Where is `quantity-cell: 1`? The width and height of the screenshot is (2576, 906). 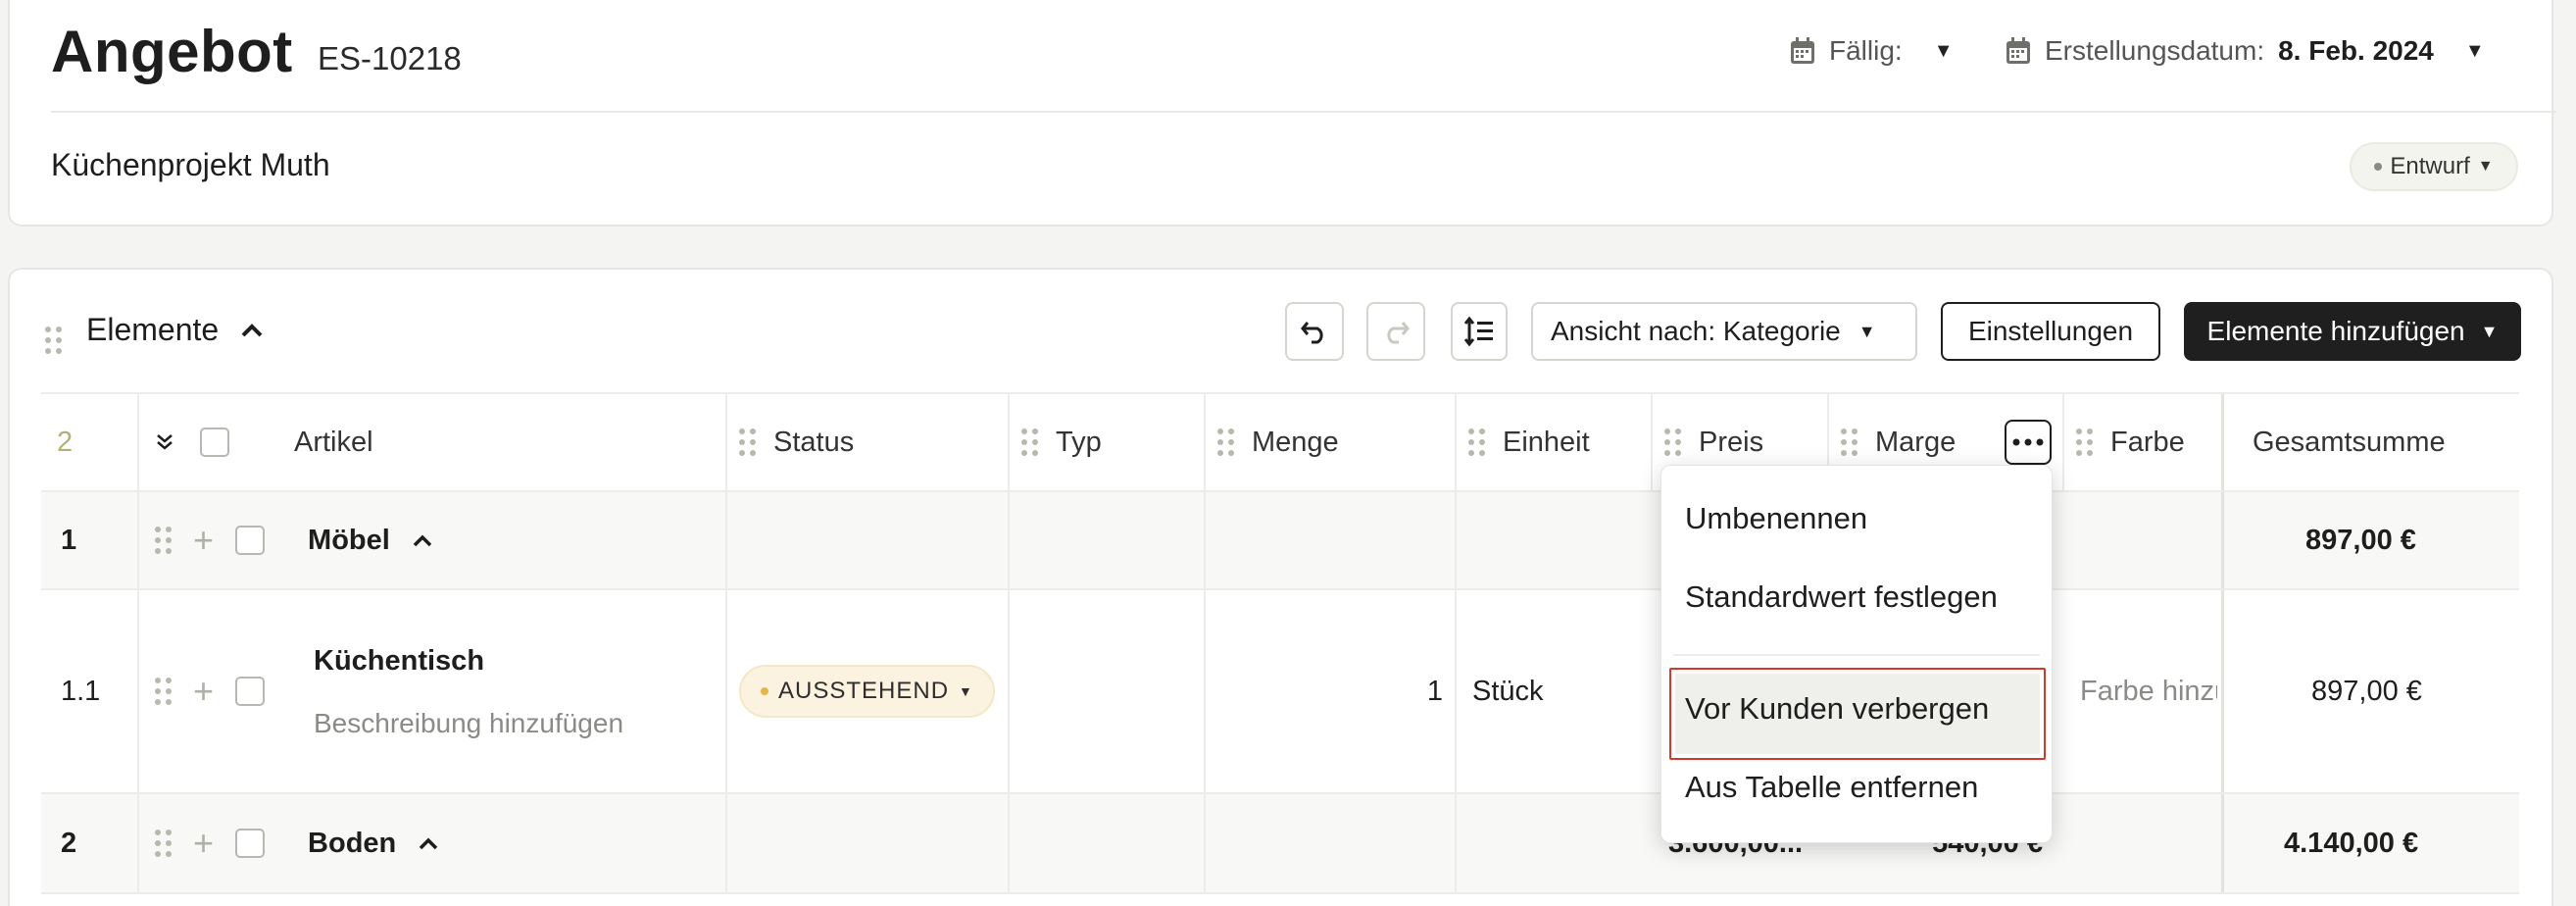
quantity-cell: 1 is located at coordinates (1323, 691).